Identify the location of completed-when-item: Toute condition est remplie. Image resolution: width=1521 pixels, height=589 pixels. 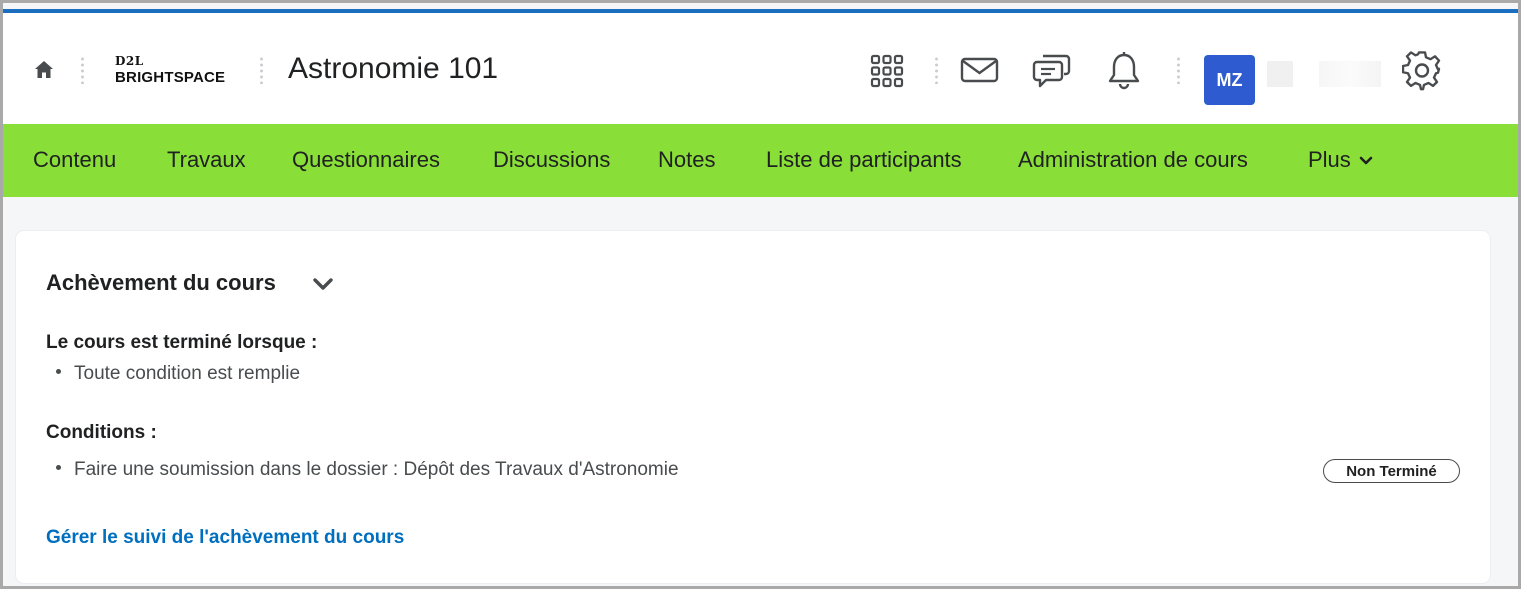
(187, 373).